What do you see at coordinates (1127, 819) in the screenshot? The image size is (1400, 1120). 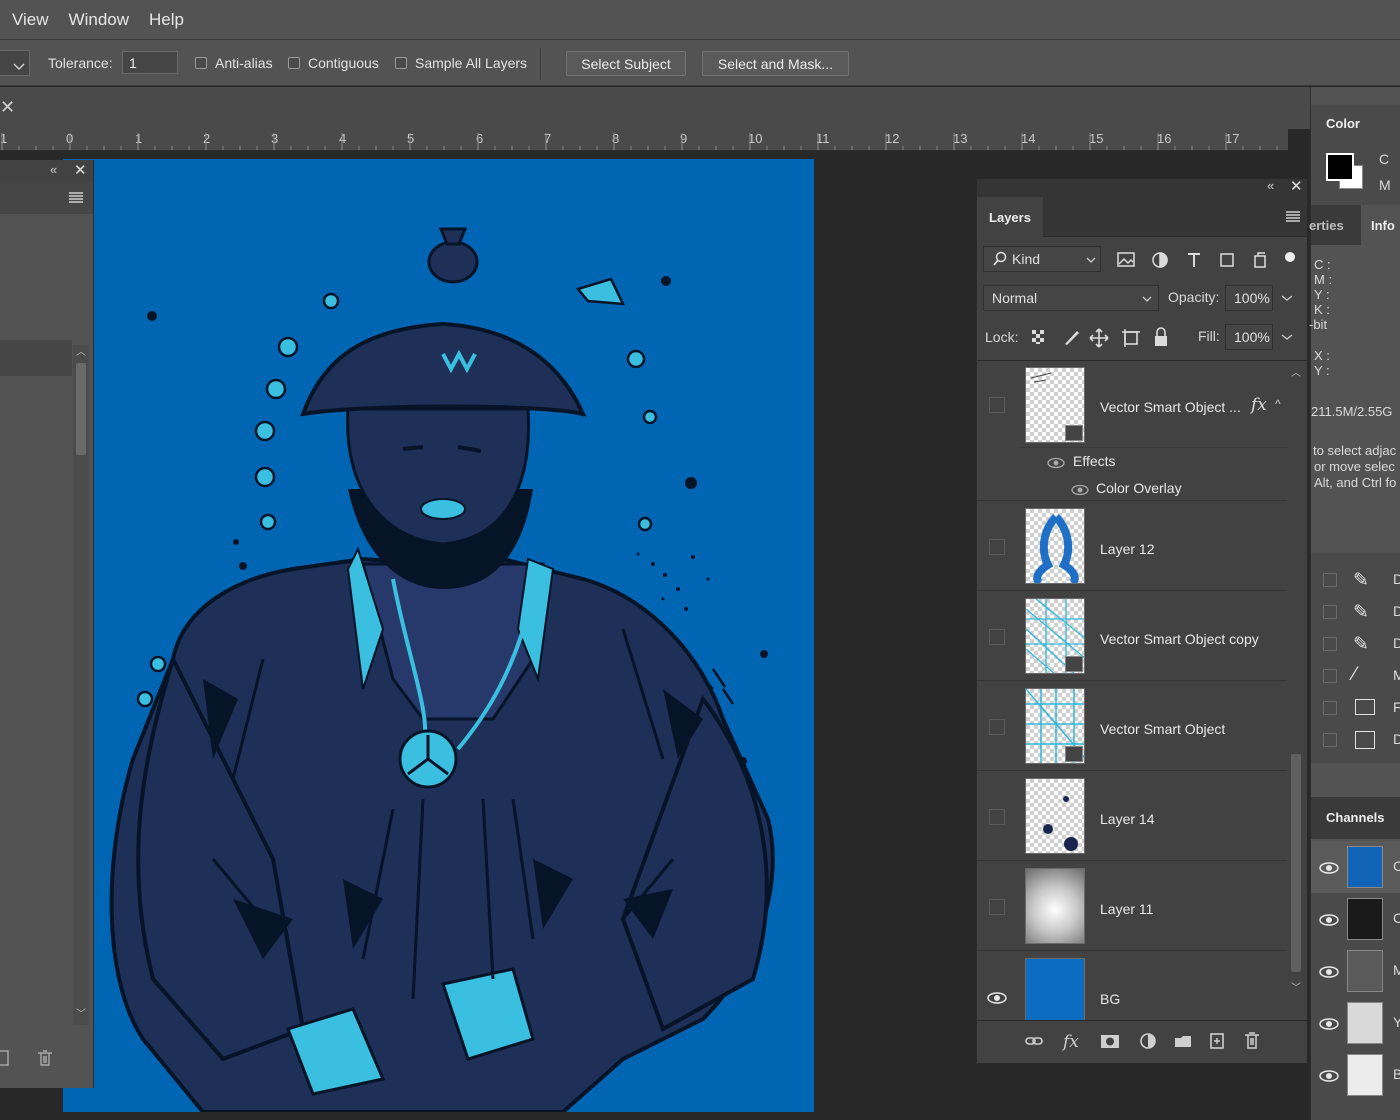 I see `layer-name: Layer 14` at bounding box center [1127, 819].